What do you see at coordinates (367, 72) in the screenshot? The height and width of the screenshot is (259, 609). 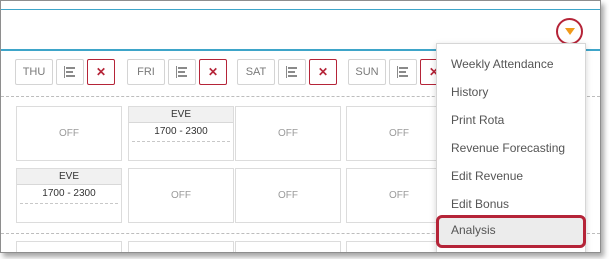 I see `day-button-sun: SUN` at bounding box center [367, 72].